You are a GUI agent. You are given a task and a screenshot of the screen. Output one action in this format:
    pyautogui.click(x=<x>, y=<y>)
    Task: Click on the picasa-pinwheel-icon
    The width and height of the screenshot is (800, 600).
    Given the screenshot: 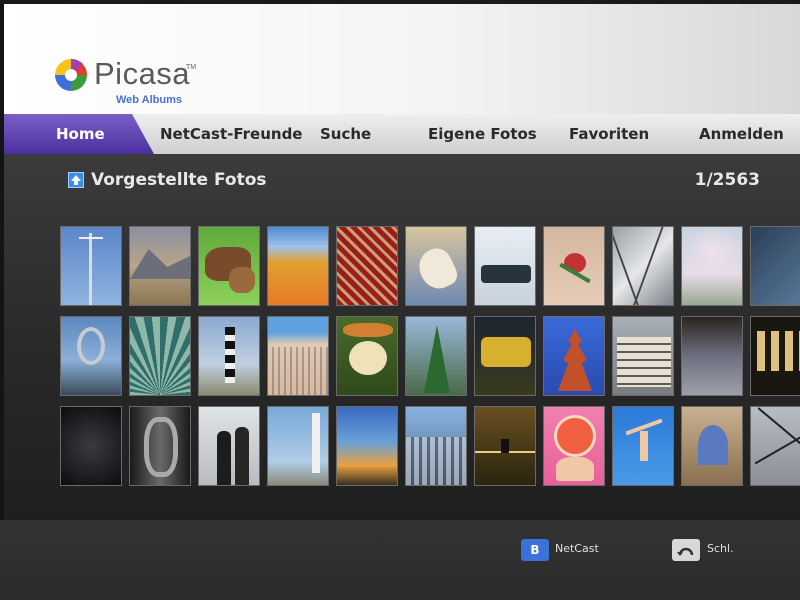 What is the action you would take?
    pyautogui.click(x=71, y=74)
    